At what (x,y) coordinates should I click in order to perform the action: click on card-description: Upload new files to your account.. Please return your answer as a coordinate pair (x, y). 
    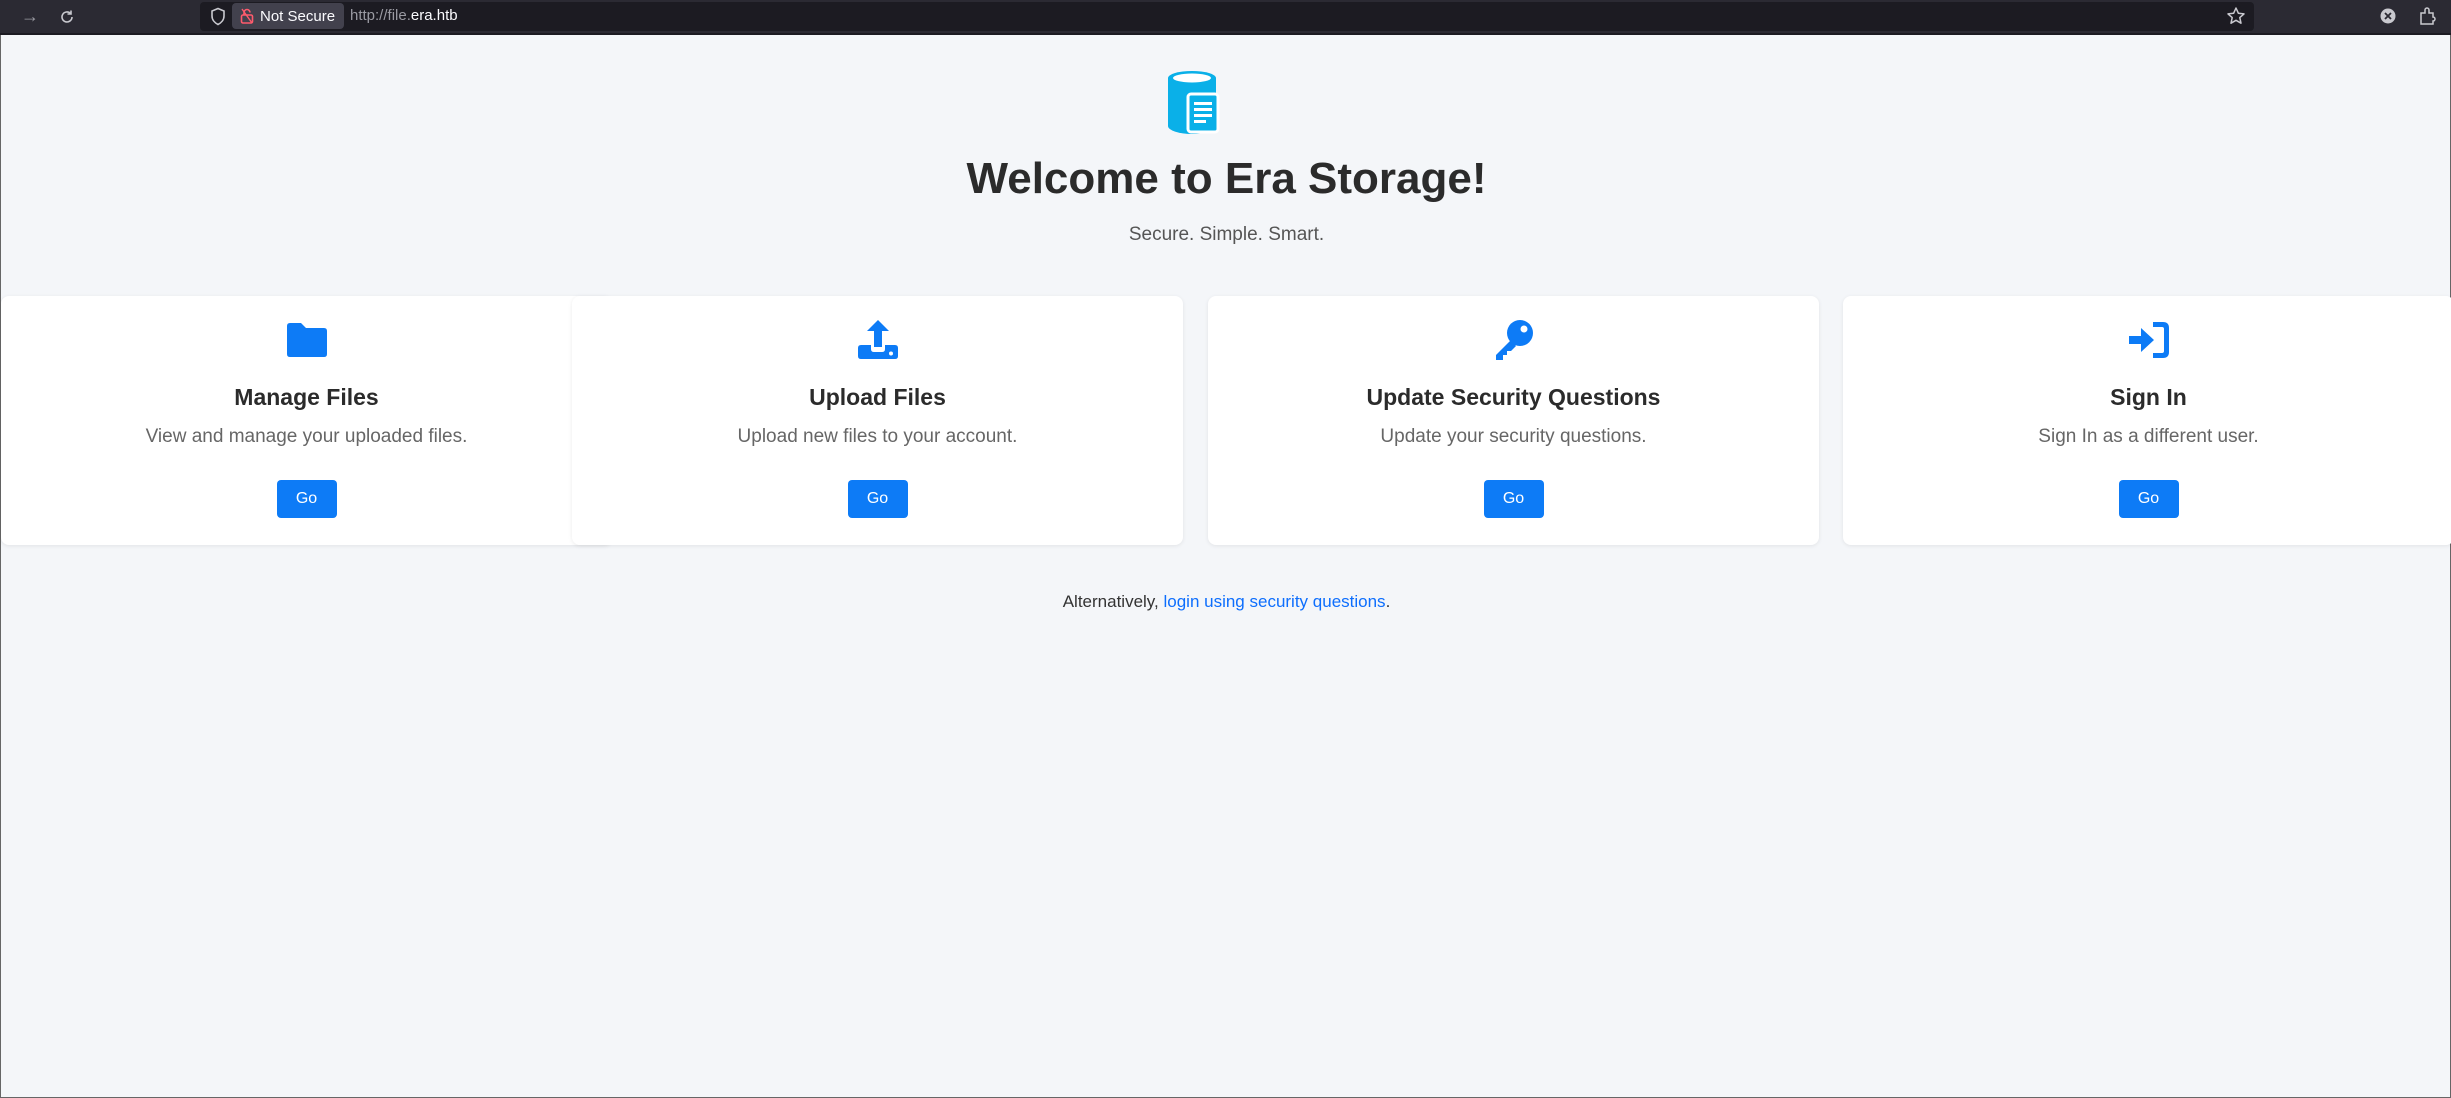
    Looking at the image, I should click on (877, 436).